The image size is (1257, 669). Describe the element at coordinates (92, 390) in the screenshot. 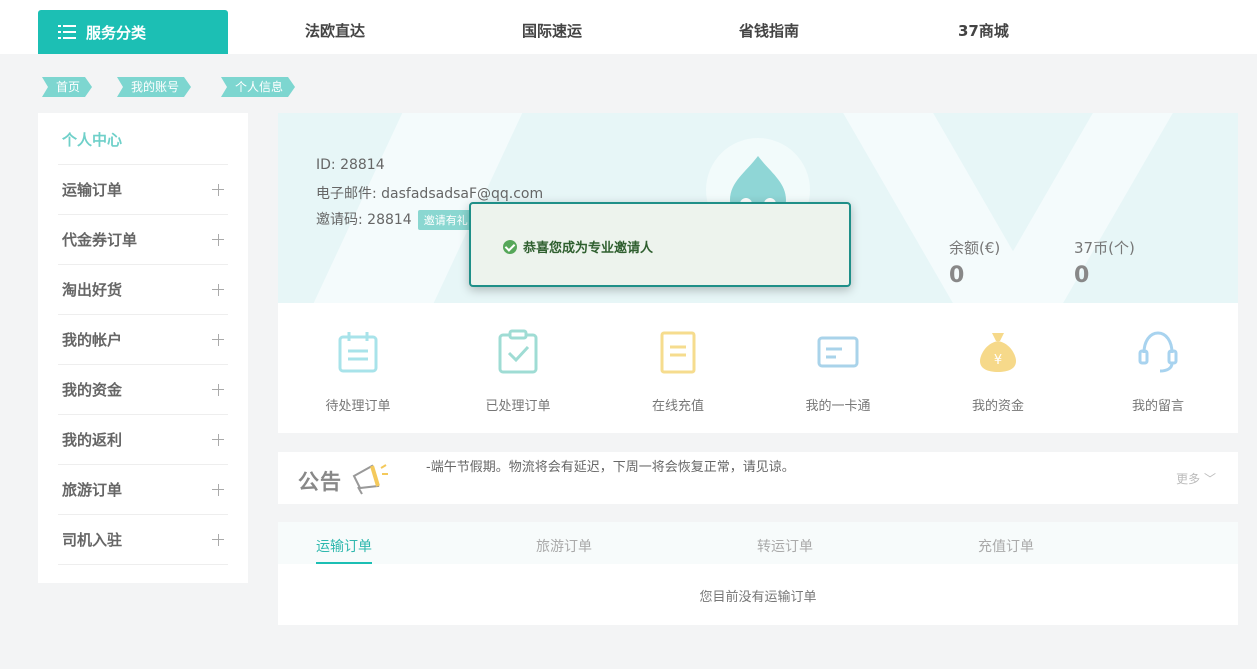

I see `sidebar-item-label: 我的资金` at that location.